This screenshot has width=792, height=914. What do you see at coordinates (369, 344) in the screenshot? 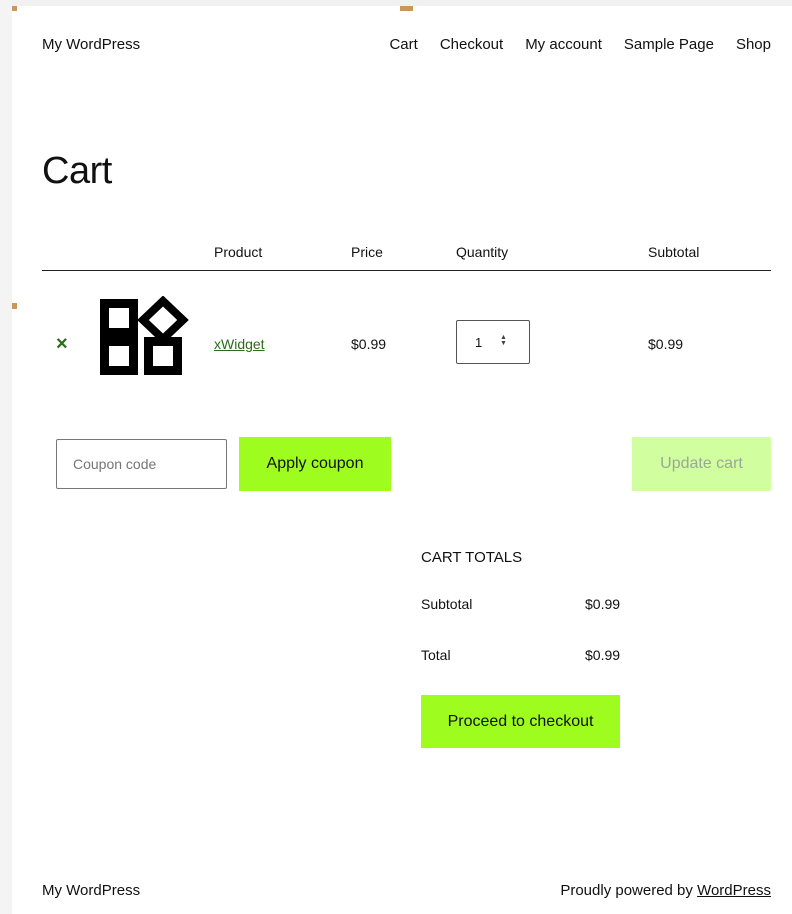
I see `item-price: $0.99` at bounding box center [369, 344].